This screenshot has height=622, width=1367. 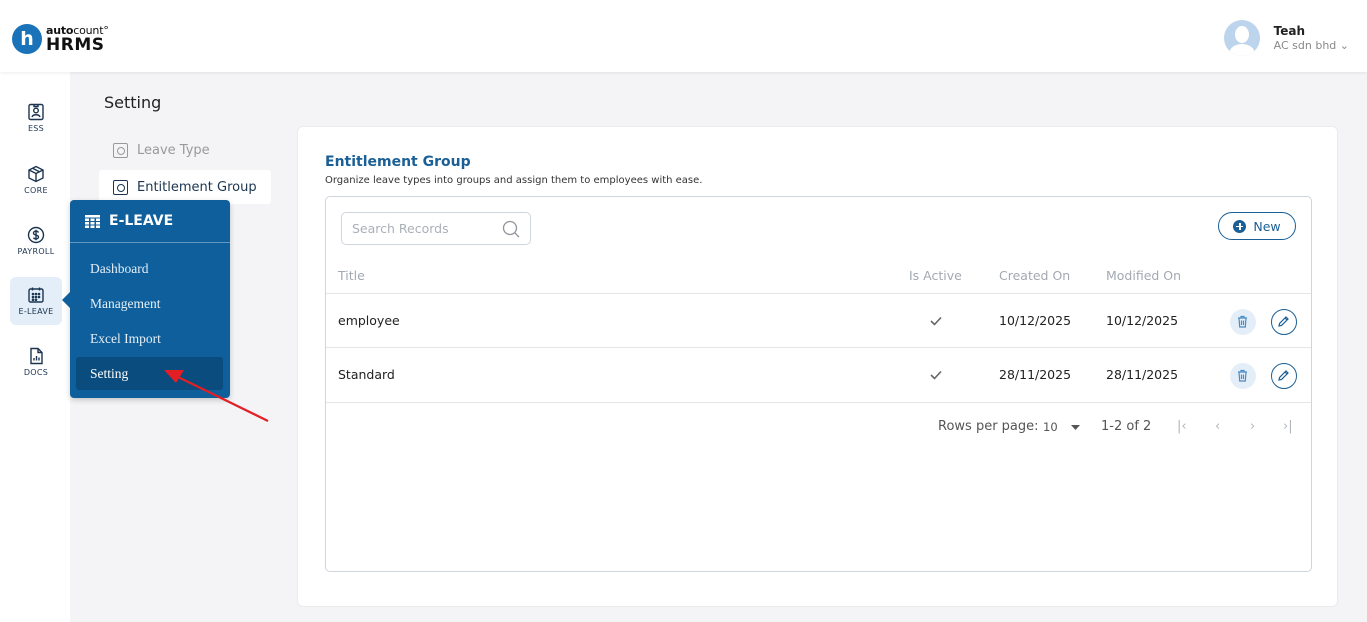 I want to click on calendar-icon, so click(x=36, y=295).